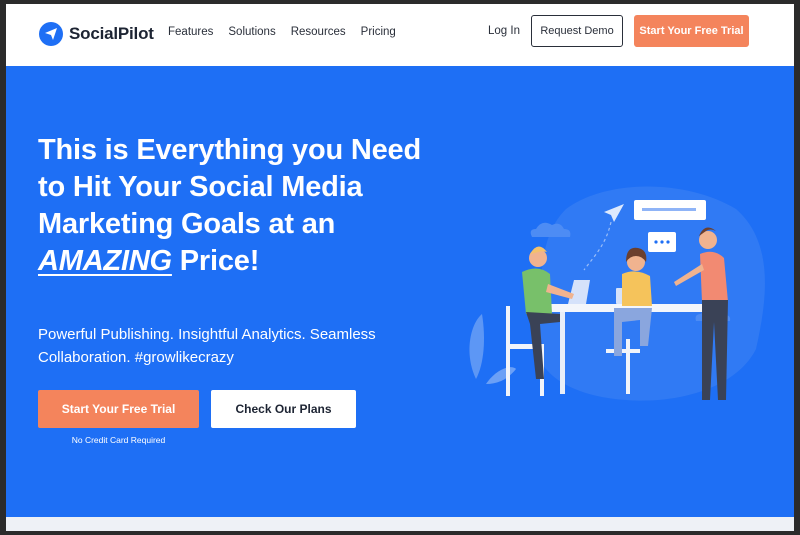 The image size is (800, 535). What do you see at coordinates (111, 33) in the screenshot?
I see `logo-text: SocialPilot` at bounding box center [111, 33].